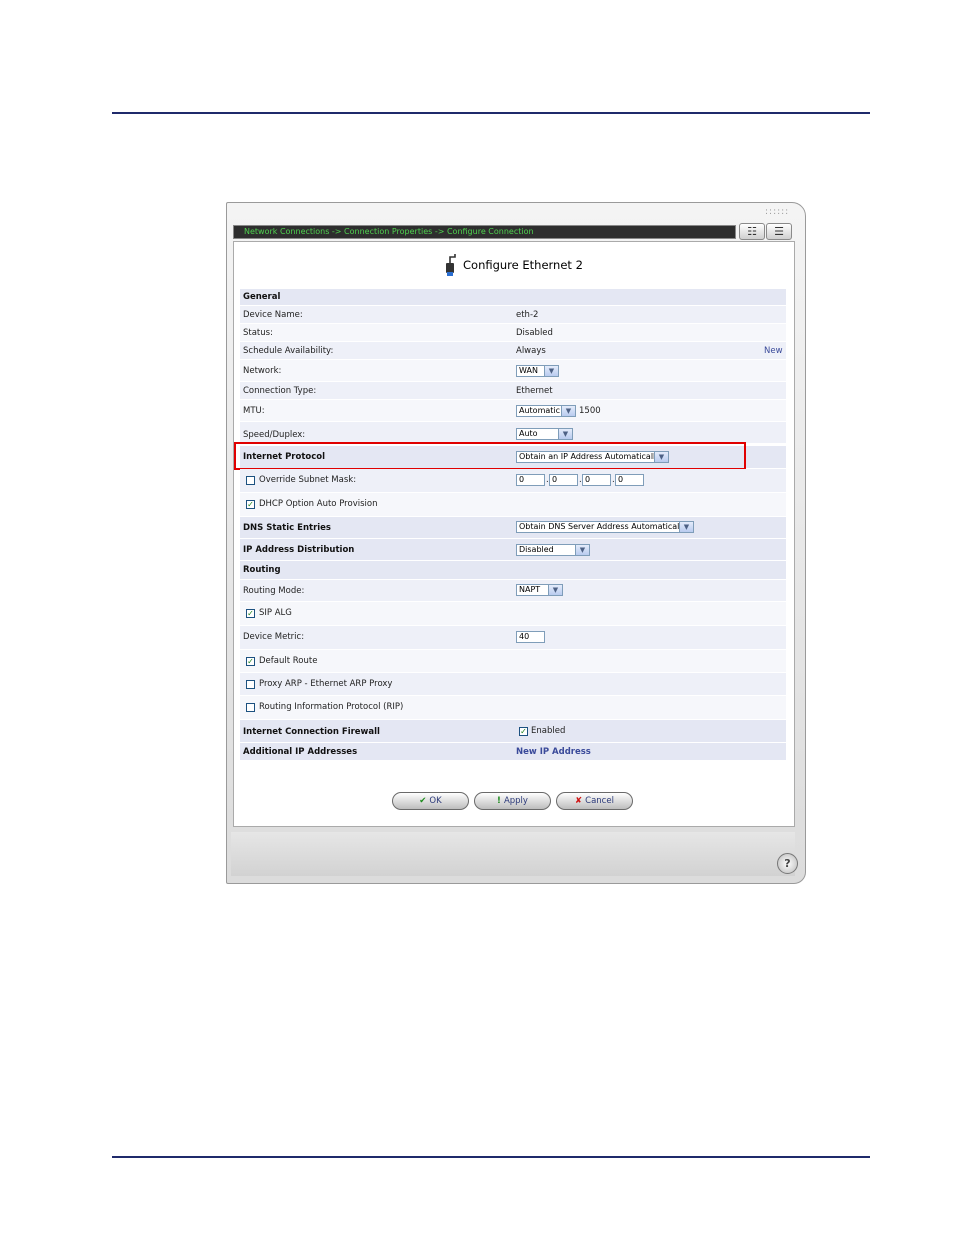 The width and height of the screenshot is (954, 1235). I want to click on ip-distribution-value: Disabled, so click(536, 549).